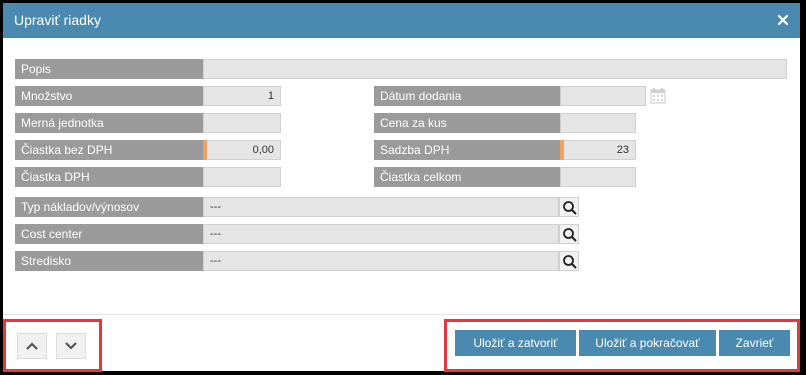 The width and height of the screenshot is (806, 375). Describe the element at coordinates (401, 314) in the screenshot. I see `footer-divider` at that location.